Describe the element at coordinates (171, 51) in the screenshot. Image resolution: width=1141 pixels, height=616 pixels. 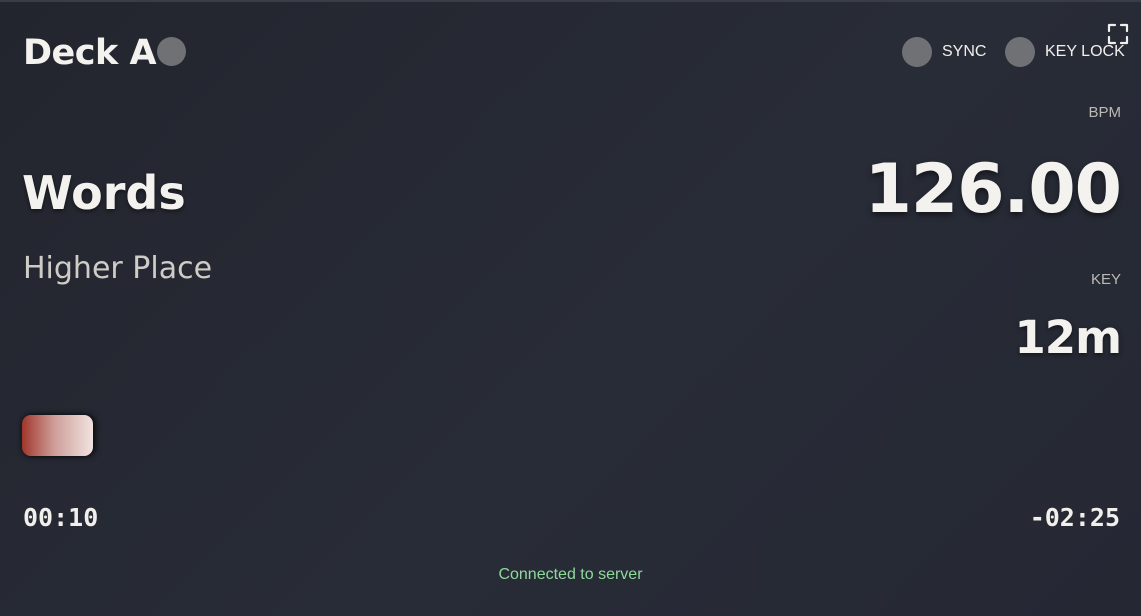
I see `deck-status-indicator` at that location.